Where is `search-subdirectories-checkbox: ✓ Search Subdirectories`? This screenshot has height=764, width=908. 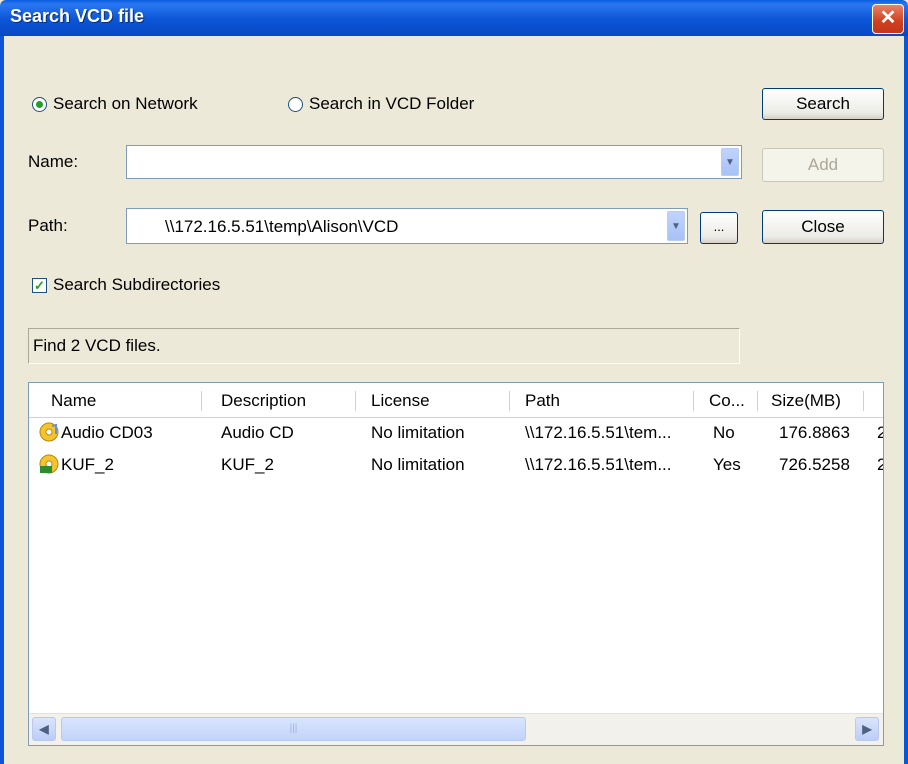 search-subdirectories-checkbox: ✓ Search Subdirectories is located at coordinates (126, 285).